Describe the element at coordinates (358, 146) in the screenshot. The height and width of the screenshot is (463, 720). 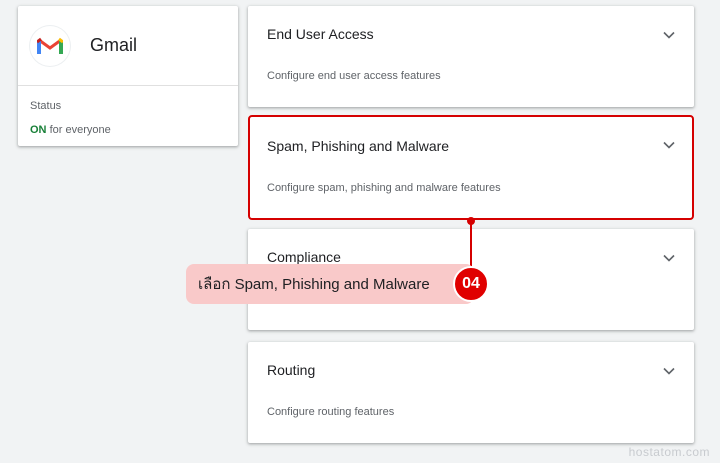
I see `setting-title: Spam, Phishing and Malware` at that location.